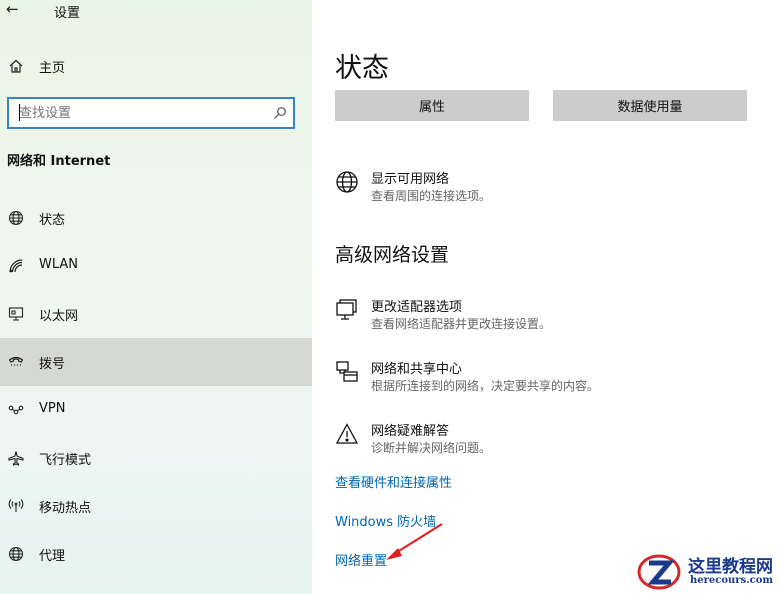  What do you see at coordinates (52, 556) in the screenshot?
I see `sidebar-item-label: 代理` at bounding box center [52, 556].